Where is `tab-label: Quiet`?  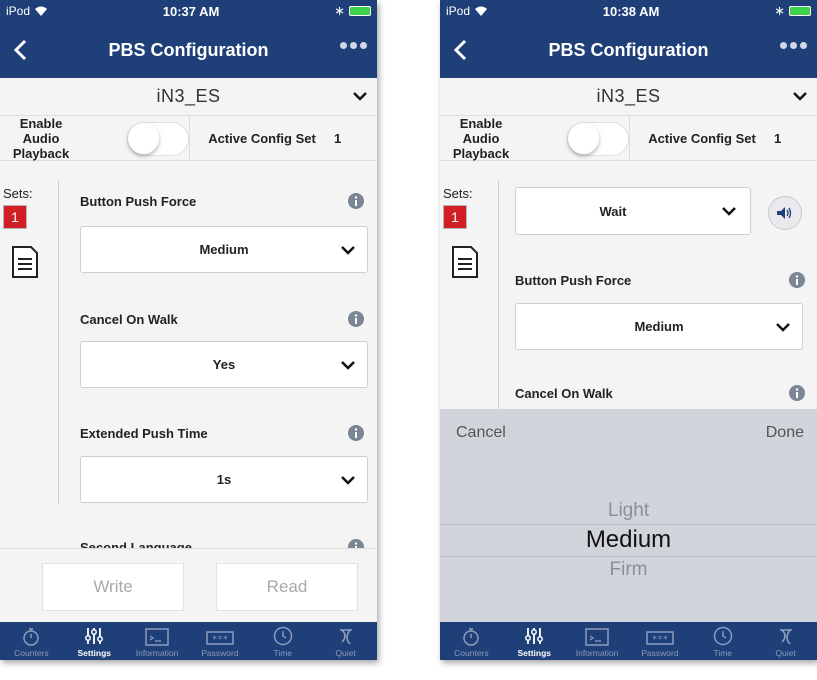
tab-label: Quiet is located at coordinates (785, 653).